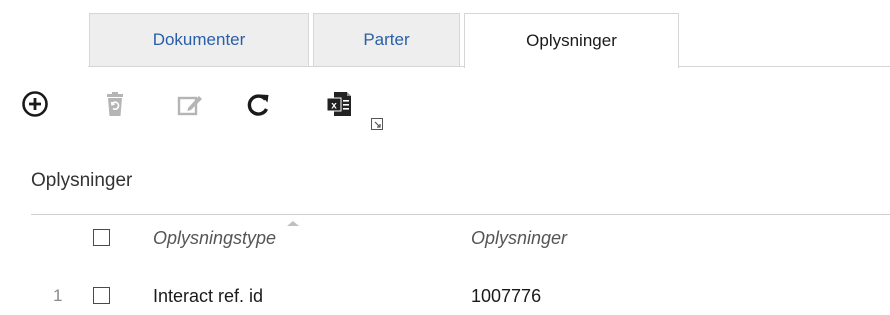 This screenshot has width=890, height=315. I want to click on delete-button, so click(115, 104).